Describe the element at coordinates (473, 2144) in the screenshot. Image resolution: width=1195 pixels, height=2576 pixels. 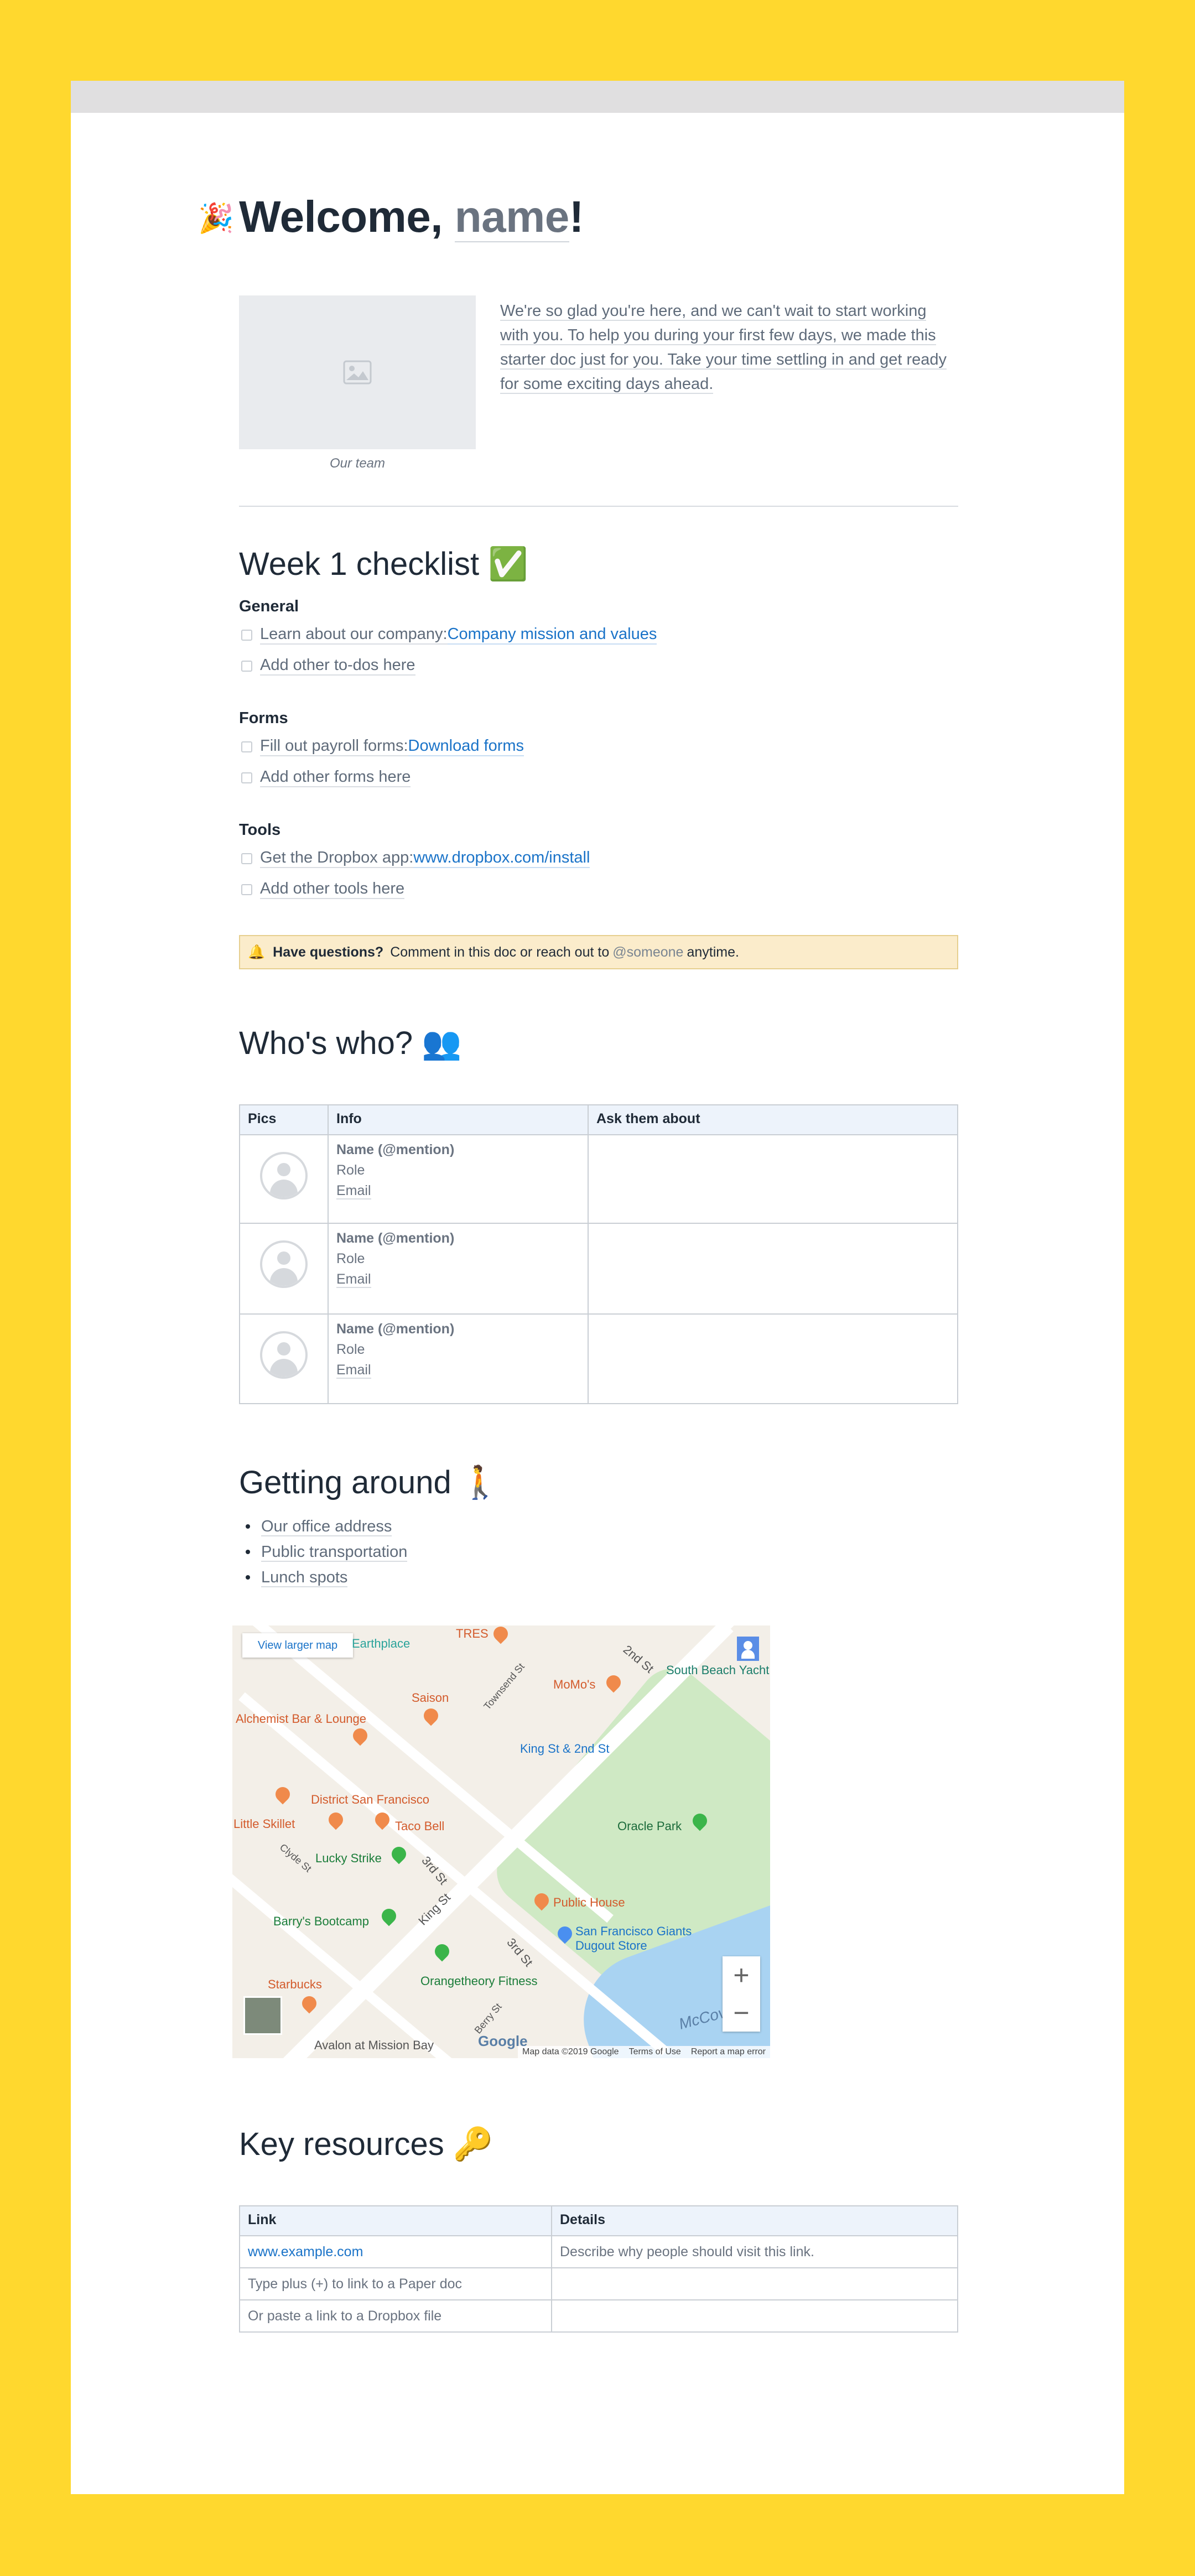
I see `key-icon: 🔑` at that location.